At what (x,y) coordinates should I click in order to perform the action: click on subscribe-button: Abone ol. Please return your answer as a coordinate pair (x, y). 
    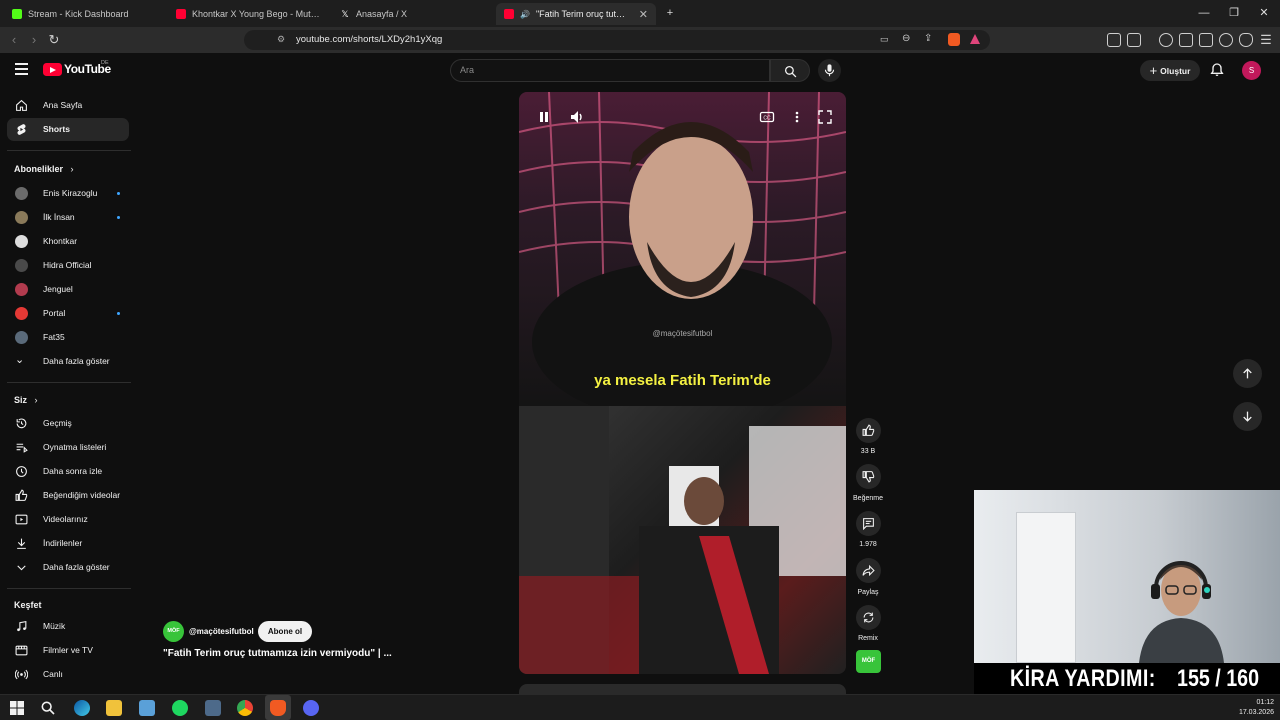
    Looking at the image, I should click on (285, 631).